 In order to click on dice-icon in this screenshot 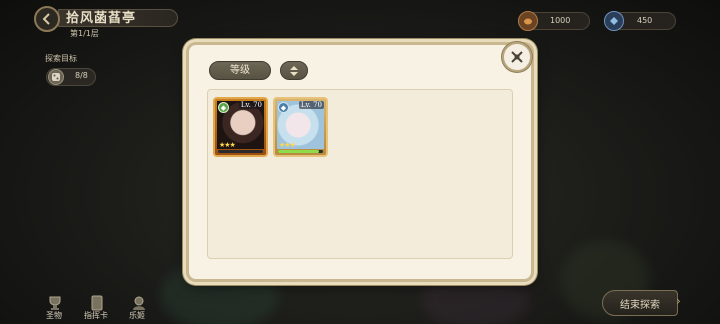, I will do `click(56, 77)`.